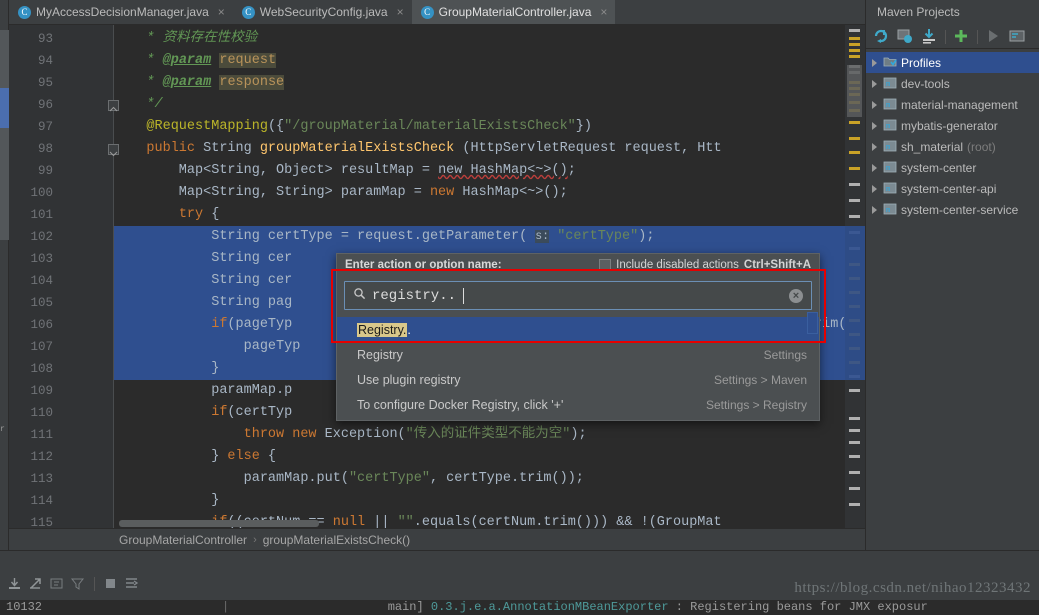 The height and width of the screenshot is (615, 1039). I want to click on export-to-file-icon, so click(15, 584).